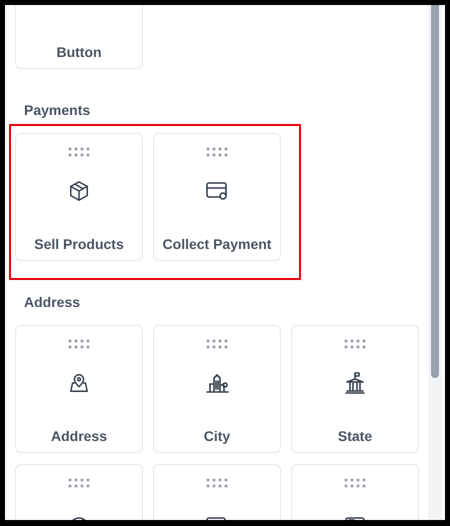 This screenshot has height=526, width=450. I want to click on section-heading: Address, so click(52, 302).